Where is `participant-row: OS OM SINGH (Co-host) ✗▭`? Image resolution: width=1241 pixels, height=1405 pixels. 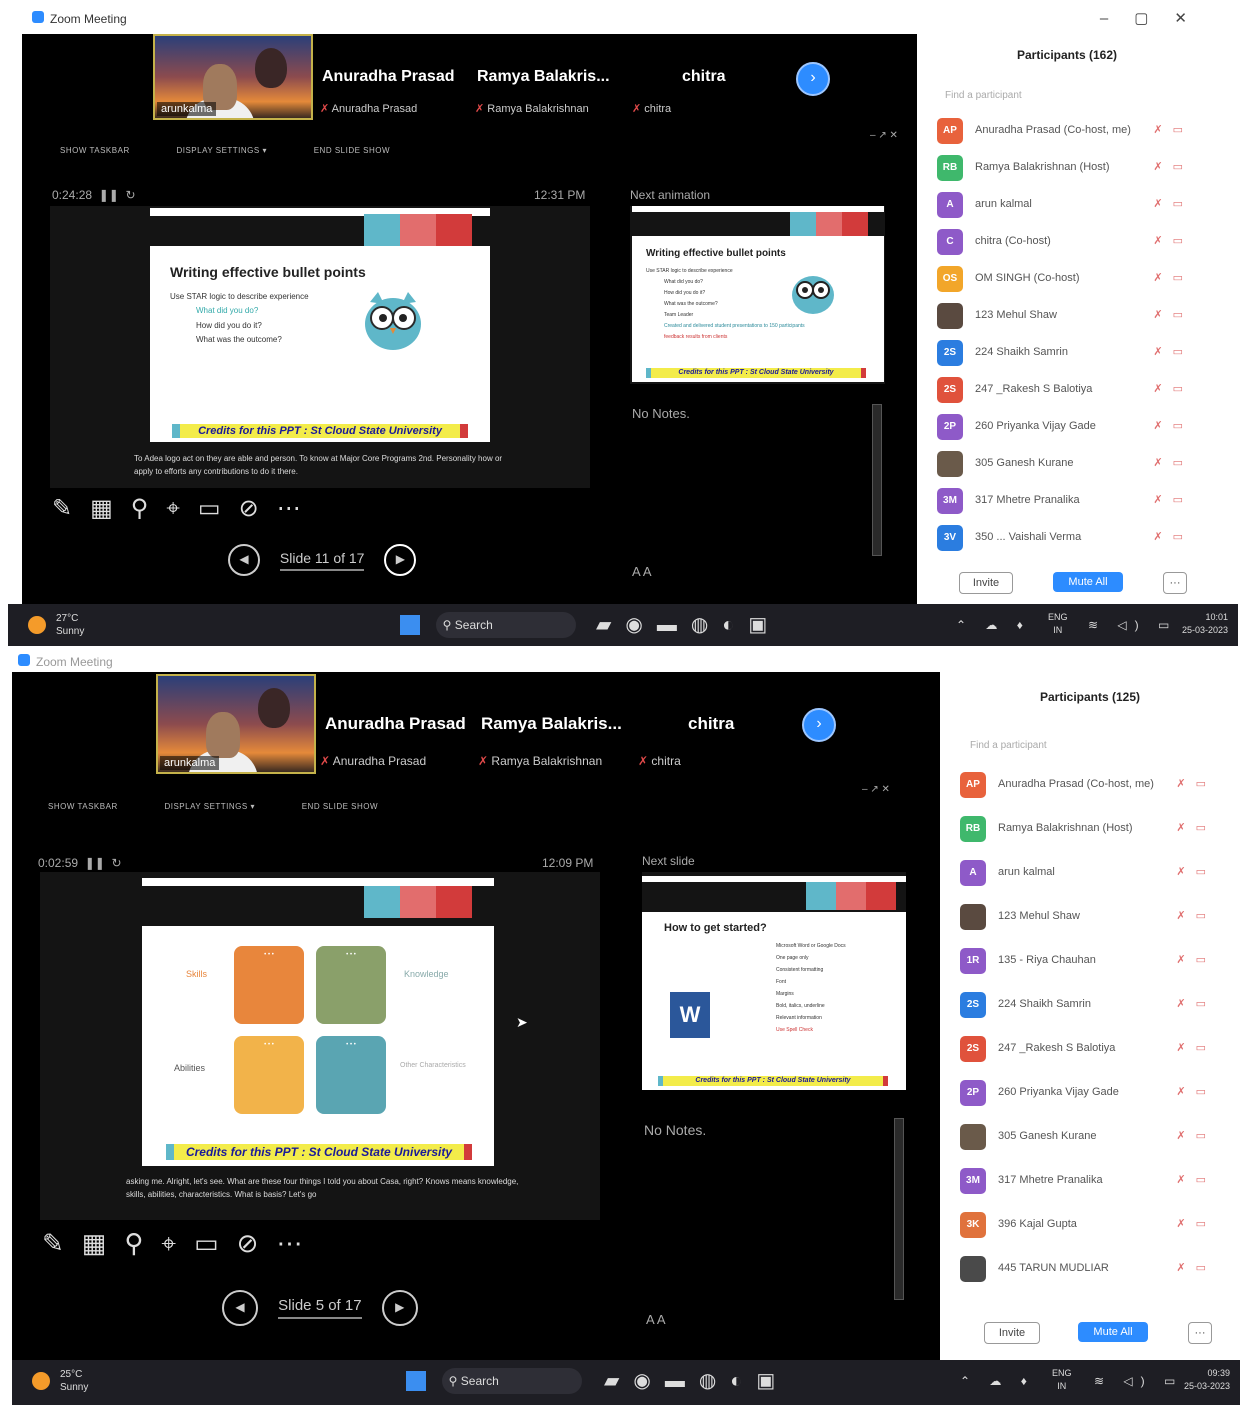 participant-row: OS OM SINGH (Co-host) ✗▭ is located at coordinates (1072, 279).